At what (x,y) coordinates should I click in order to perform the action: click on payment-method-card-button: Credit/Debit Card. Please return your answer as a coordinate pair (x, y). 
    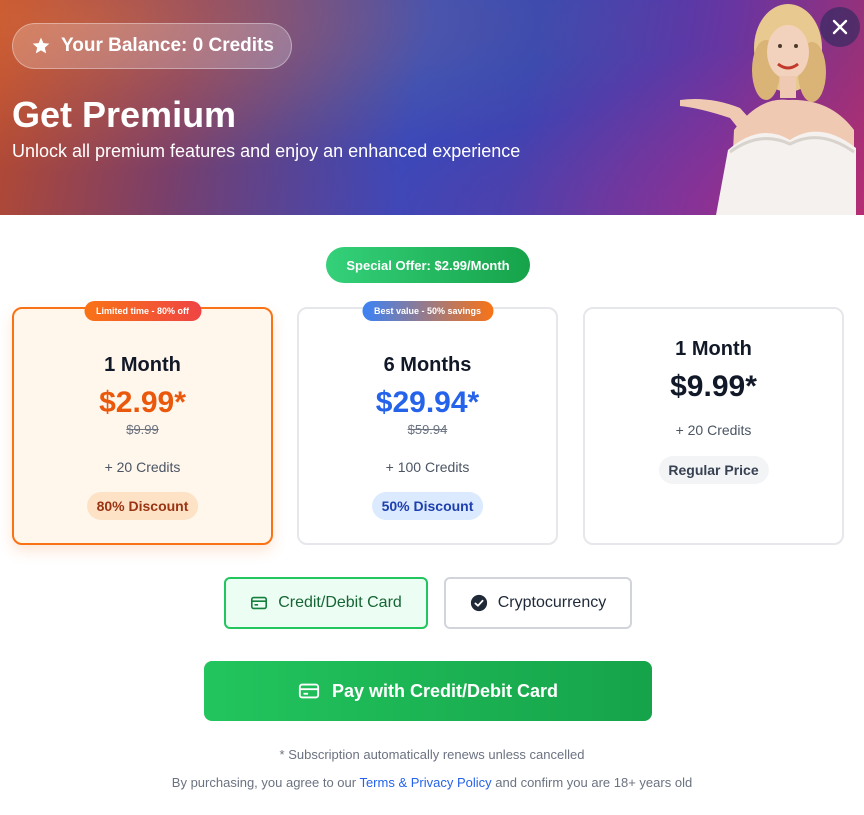
    Looking at the image, I should click on (326, 603).